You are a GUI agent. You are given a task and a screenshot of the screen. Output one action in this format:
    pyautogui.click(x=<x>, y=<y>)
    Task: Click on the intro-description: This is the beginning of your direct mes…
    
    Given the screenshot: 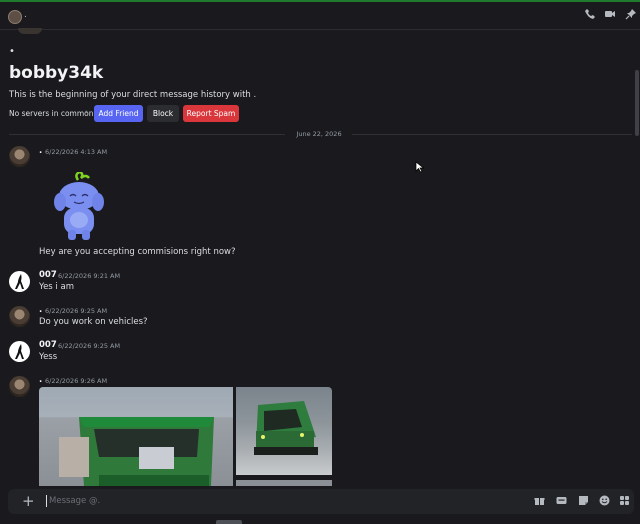 What is the action you would take?
    pyautogui.click(x=133, y=95)
    